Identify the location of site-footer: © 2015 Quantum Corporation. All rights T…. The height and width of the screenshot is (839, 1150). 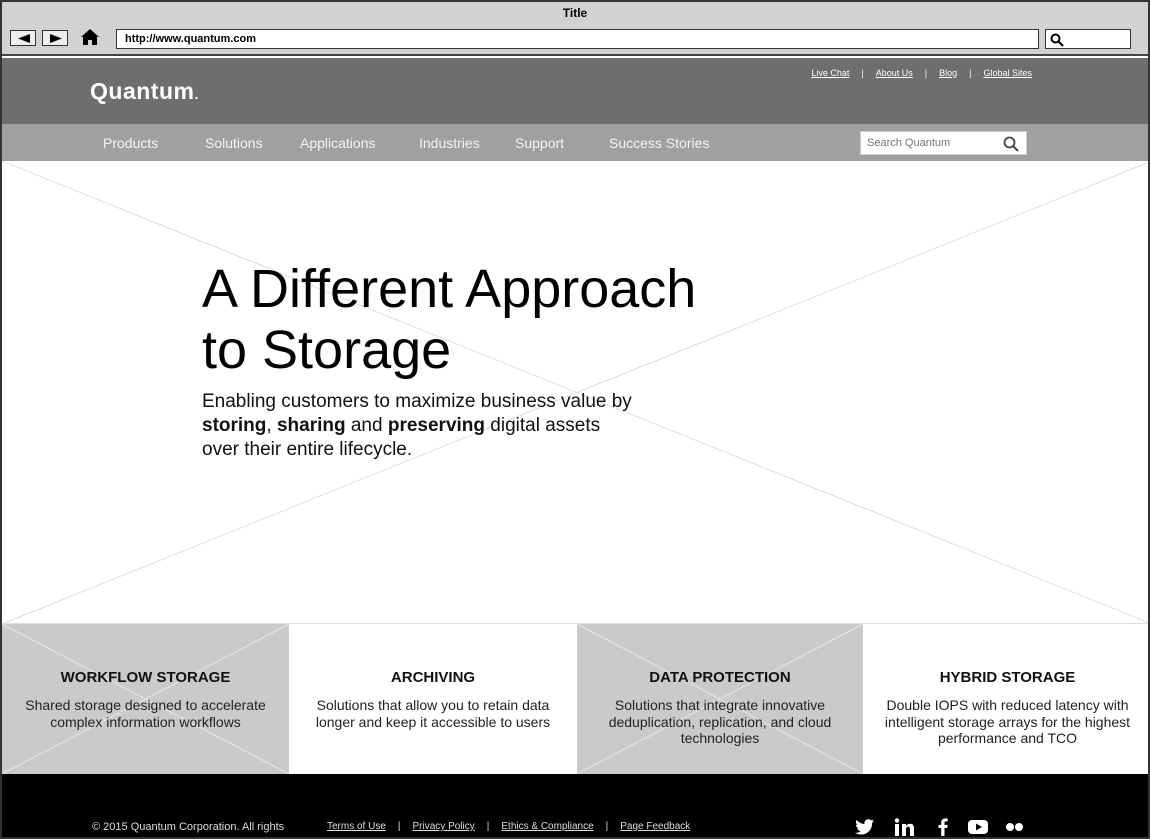
(575, 805).